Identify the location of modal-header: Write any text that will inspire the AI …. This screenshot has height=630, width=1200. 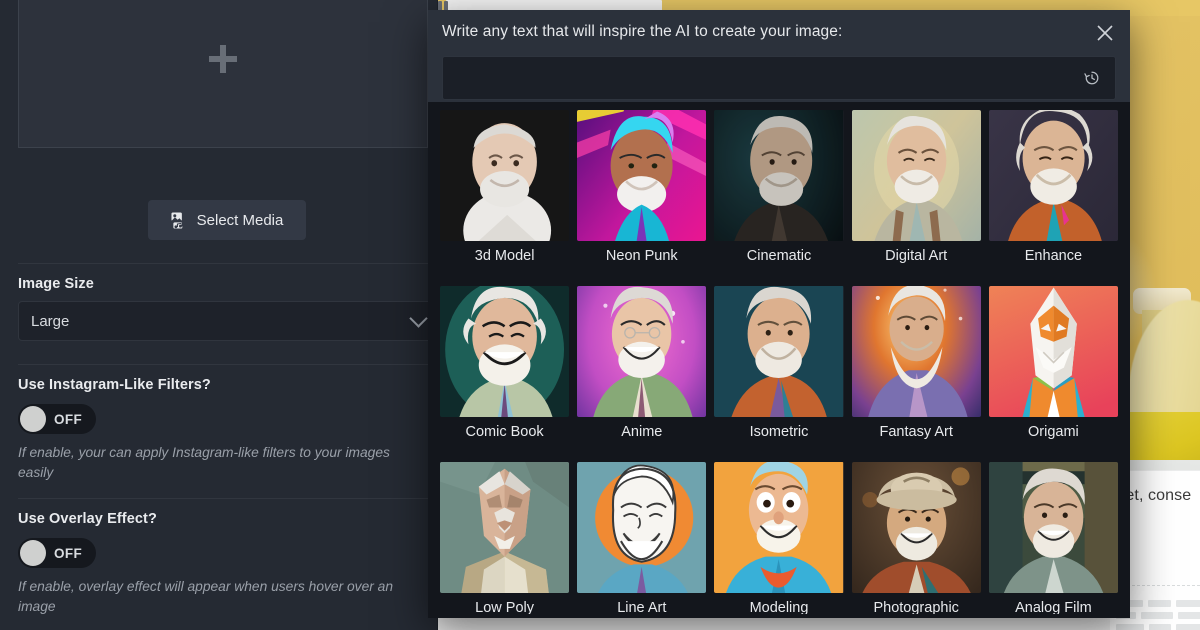
(779, 33).